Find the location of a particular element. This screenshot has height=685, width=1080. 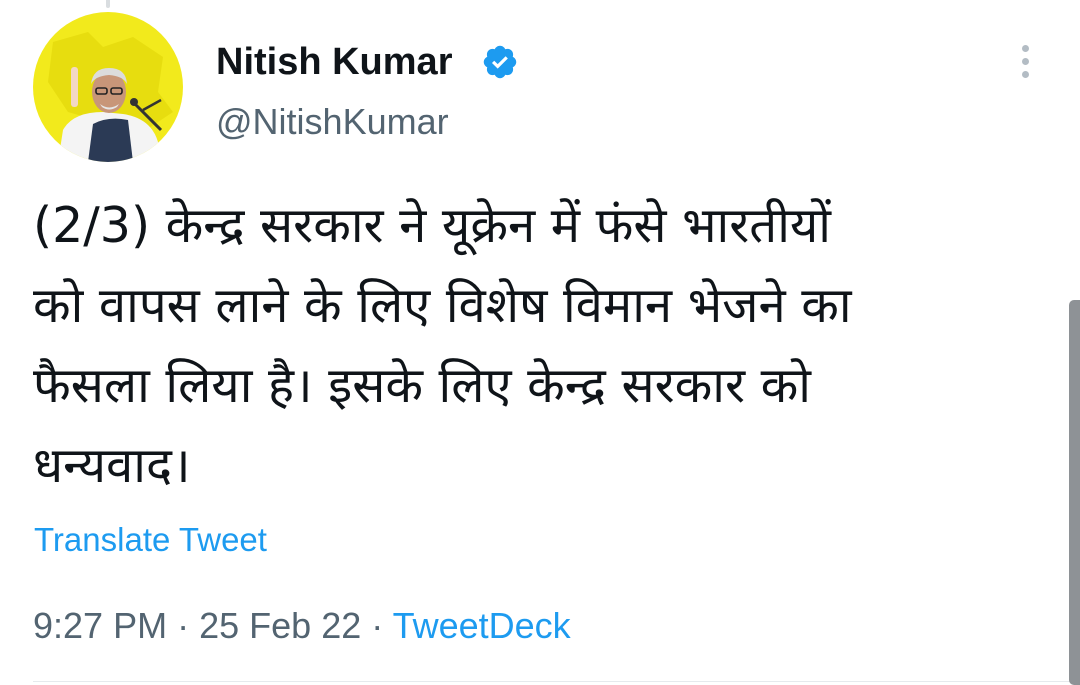

author-display-name: Nitish Kumar is located at coordinates (334, 62).